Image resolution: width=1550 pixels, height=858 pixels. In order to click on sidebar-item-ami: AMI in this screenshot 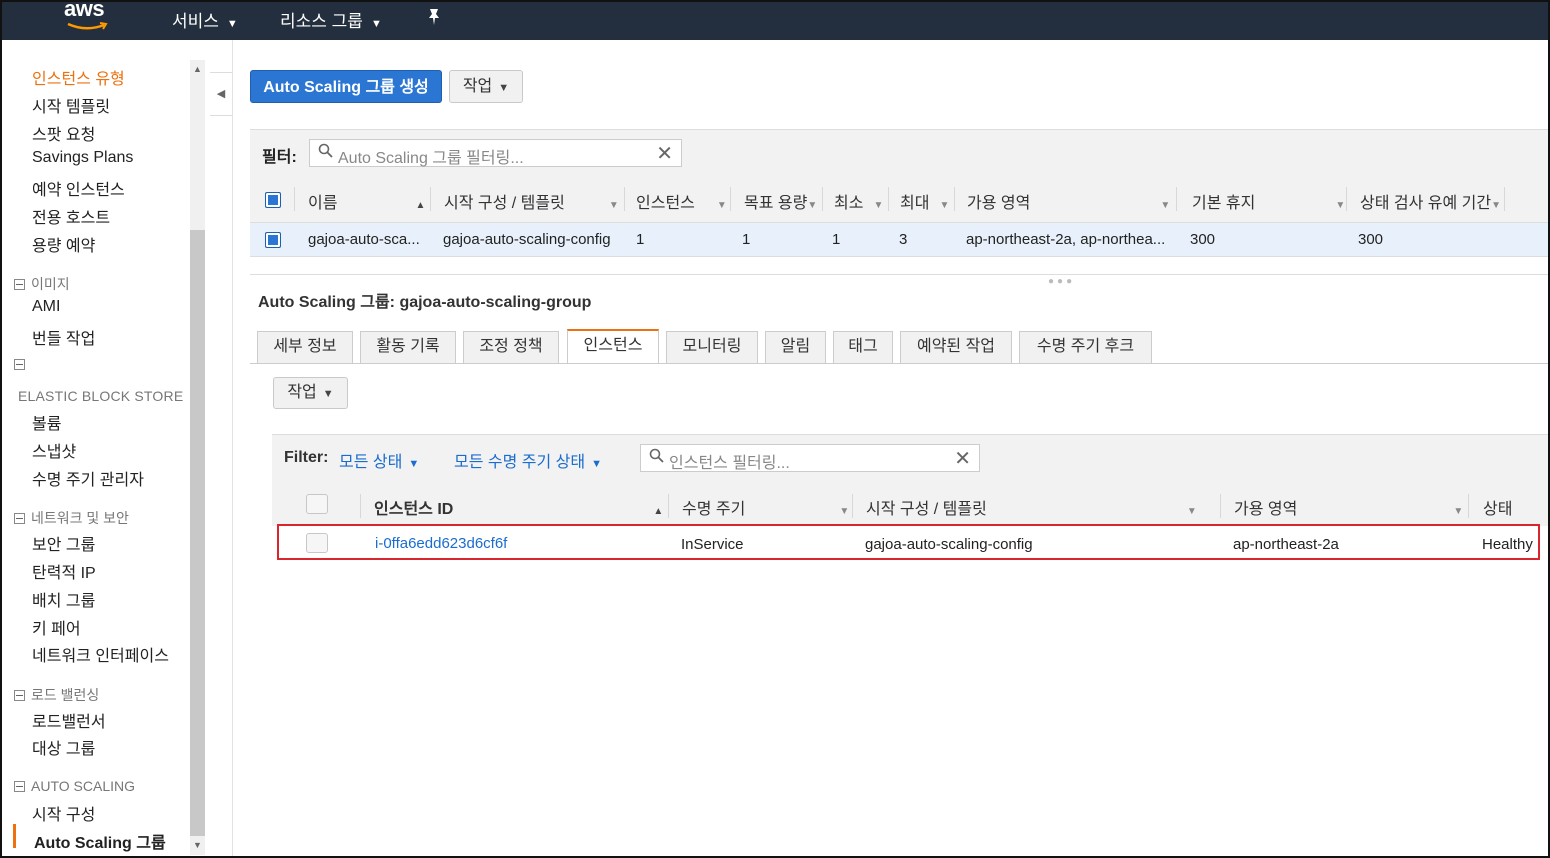, I will do `click(46, 307)`.